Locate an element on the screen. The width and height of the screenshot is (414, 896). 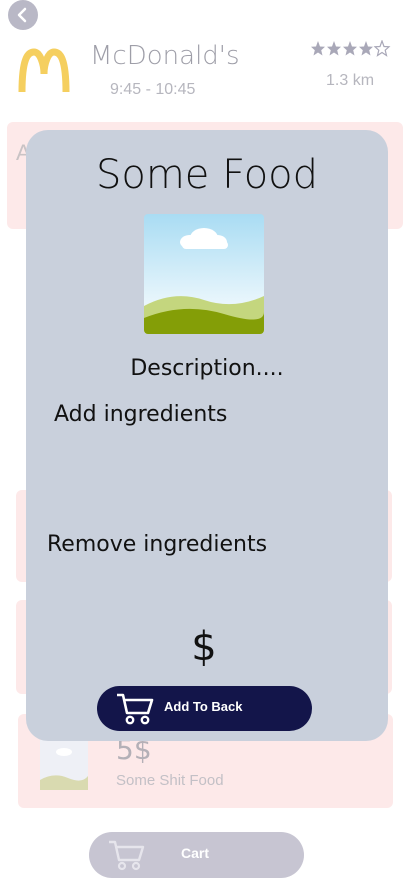
cart-button: Cart is located at coordinates (196, 855).